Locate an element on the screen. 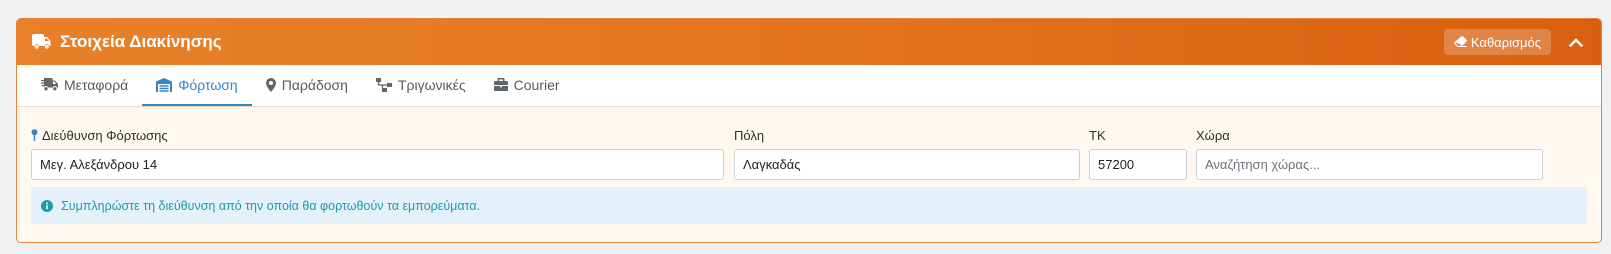 This screenshot has width=1611, height=254. city-label: Πόλη is located at coordinates (749, 135).